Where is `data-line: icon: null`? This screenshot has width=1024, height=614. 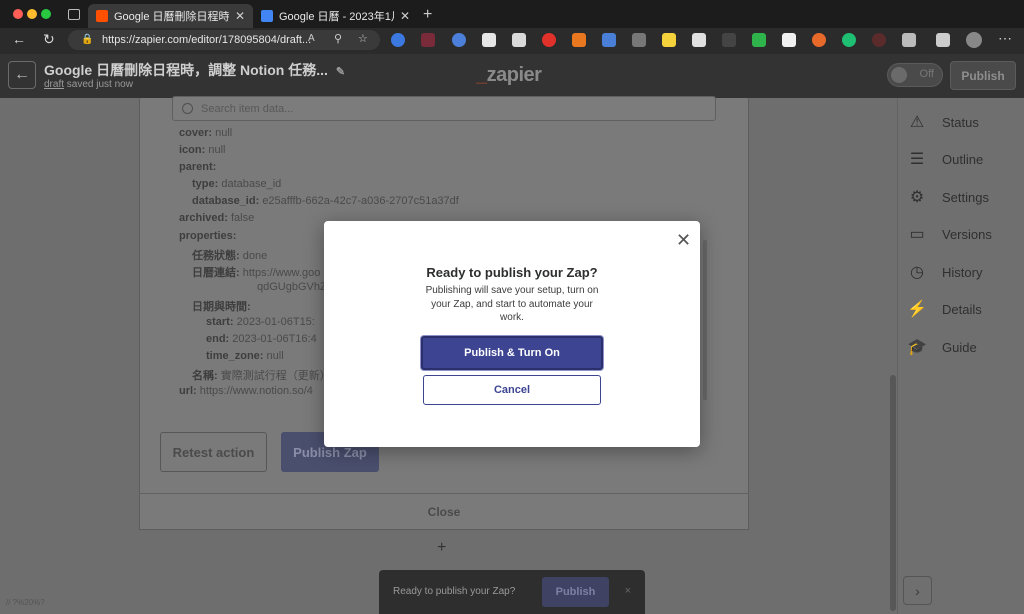
data-line: icon: null is located at coordinates (202, 150).